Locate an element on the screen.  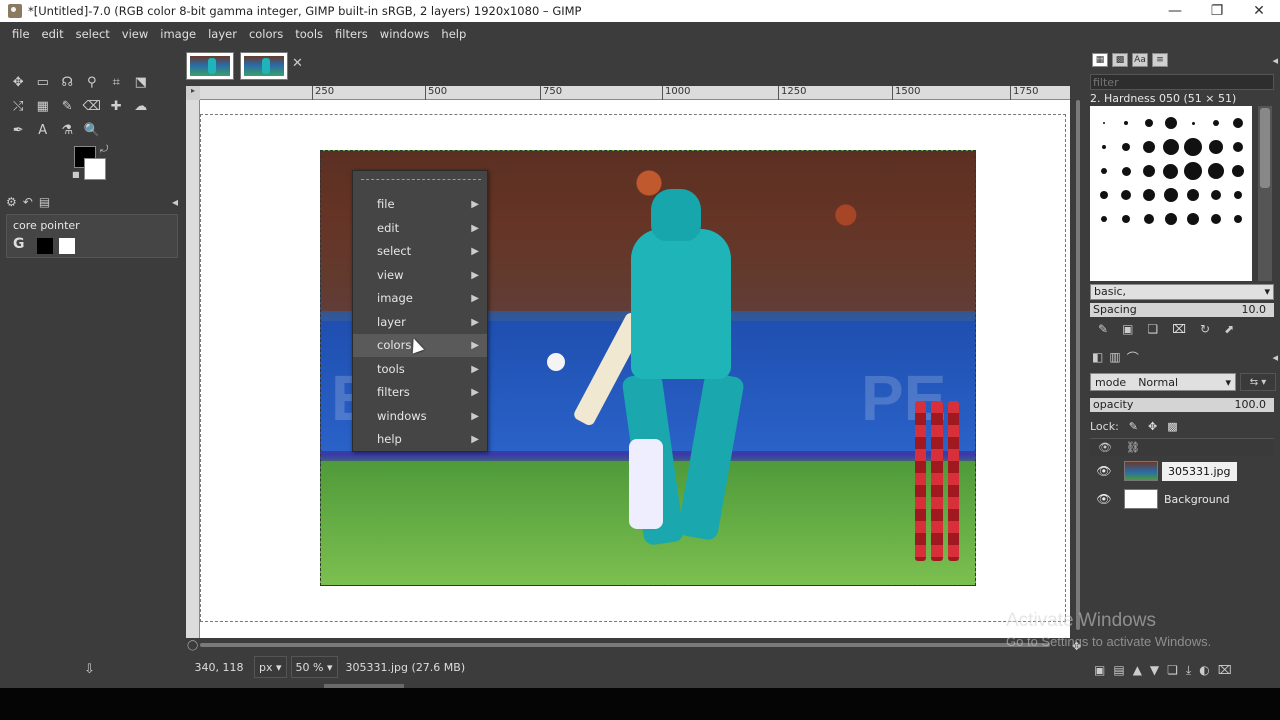
reset-colors-icon: ■ is located at coordinates (76, 174).